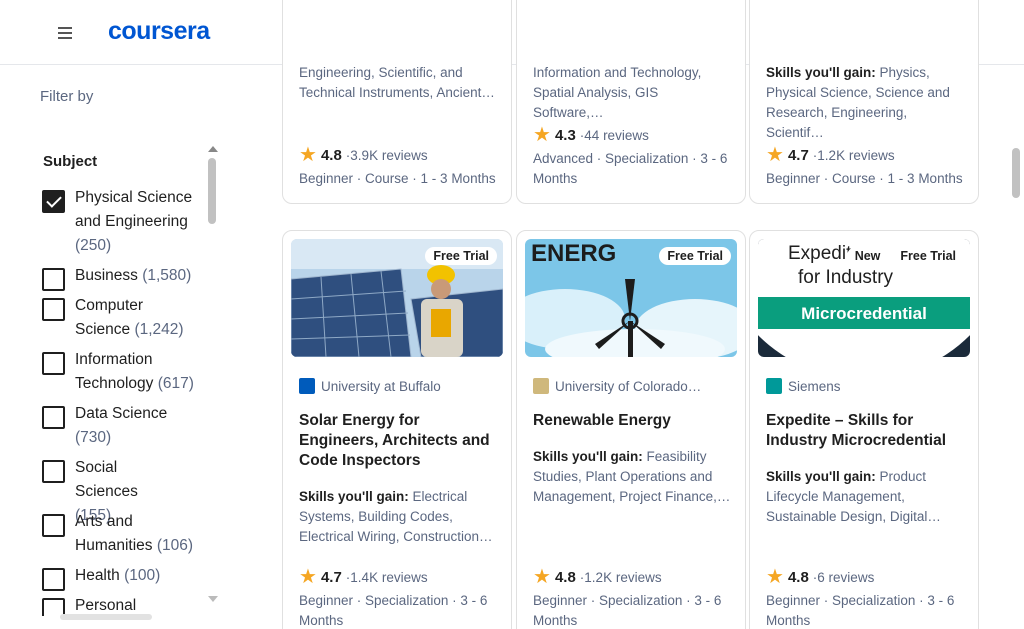 This screenshot has width=1024, height=629. What do you see at coordinates (53, 363) in the screenshot?
I see `checkbox-information-technology` at bounding box center [53, 363].